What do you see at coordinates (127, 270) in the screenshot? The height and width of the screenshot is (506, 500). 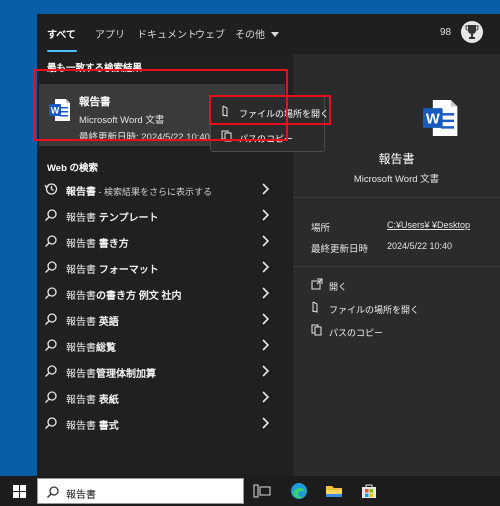 I see `web-result-suffix: フォーマット` at bounding box center [127, 270].